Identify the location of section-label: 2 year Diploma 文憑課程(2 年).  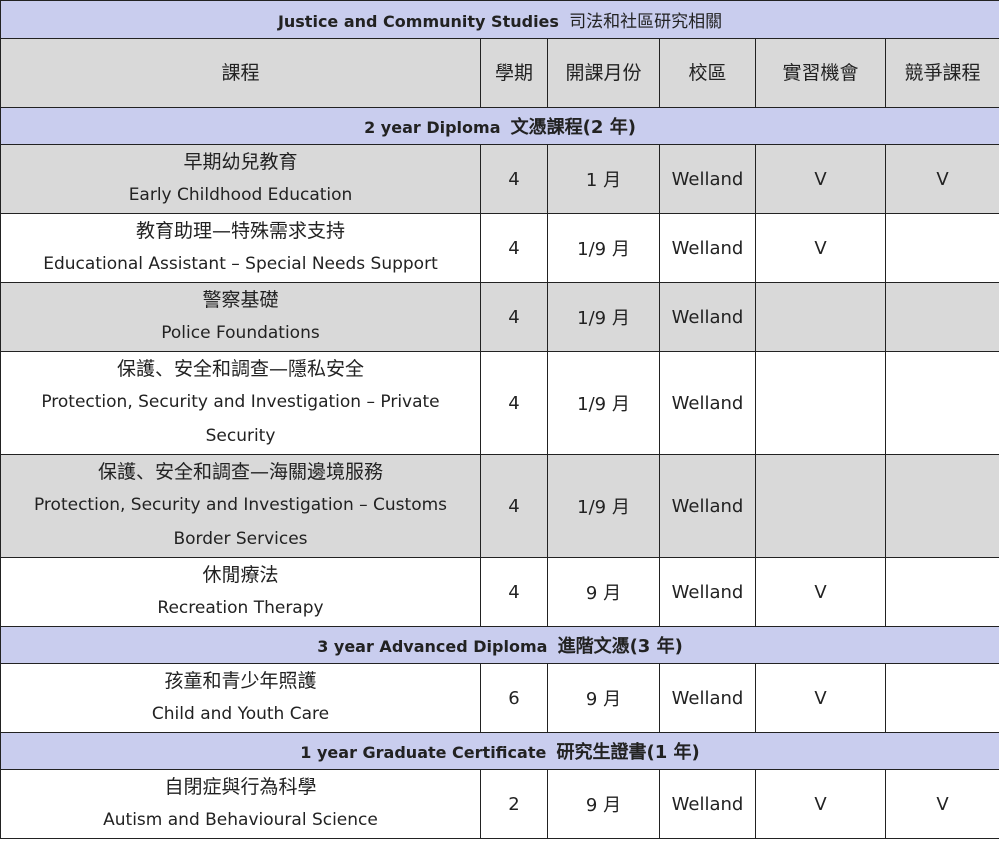
(499, 126).